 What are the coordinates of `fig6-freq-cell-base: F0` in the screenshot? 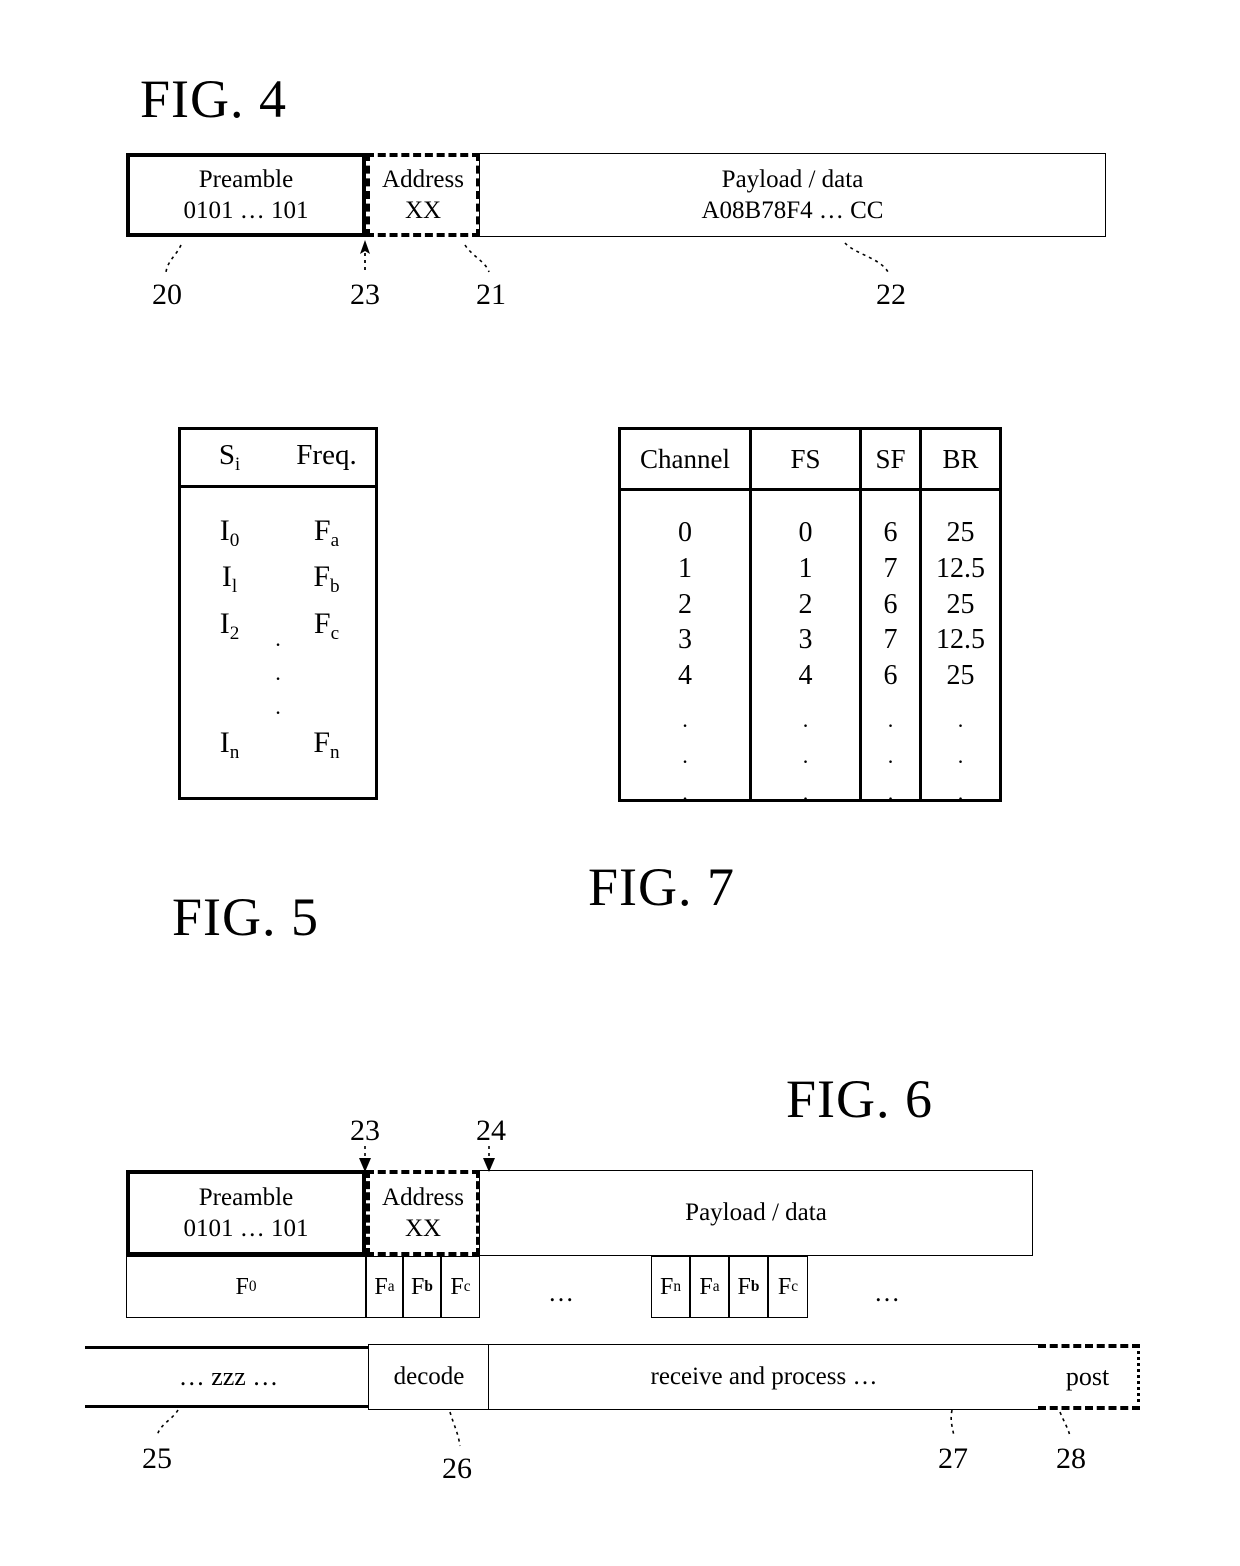 It's located at (246, 1287).